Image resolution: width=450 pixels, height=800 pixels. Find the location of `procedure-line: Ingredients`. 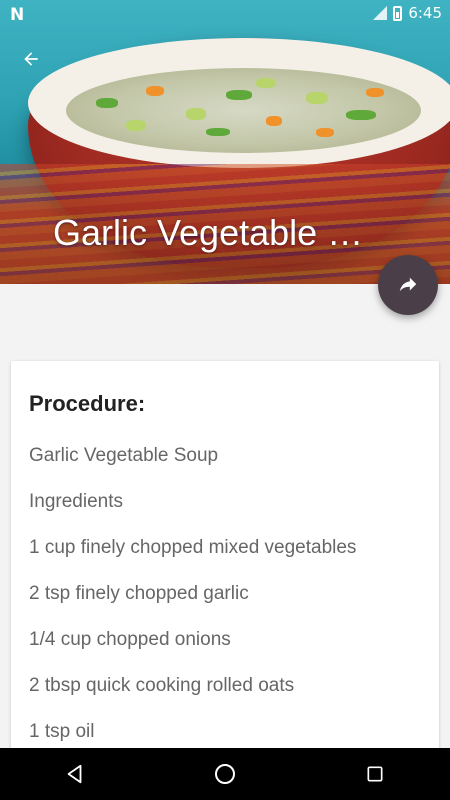

procedure-line: Ingredients is located at coordinates (76, 501).